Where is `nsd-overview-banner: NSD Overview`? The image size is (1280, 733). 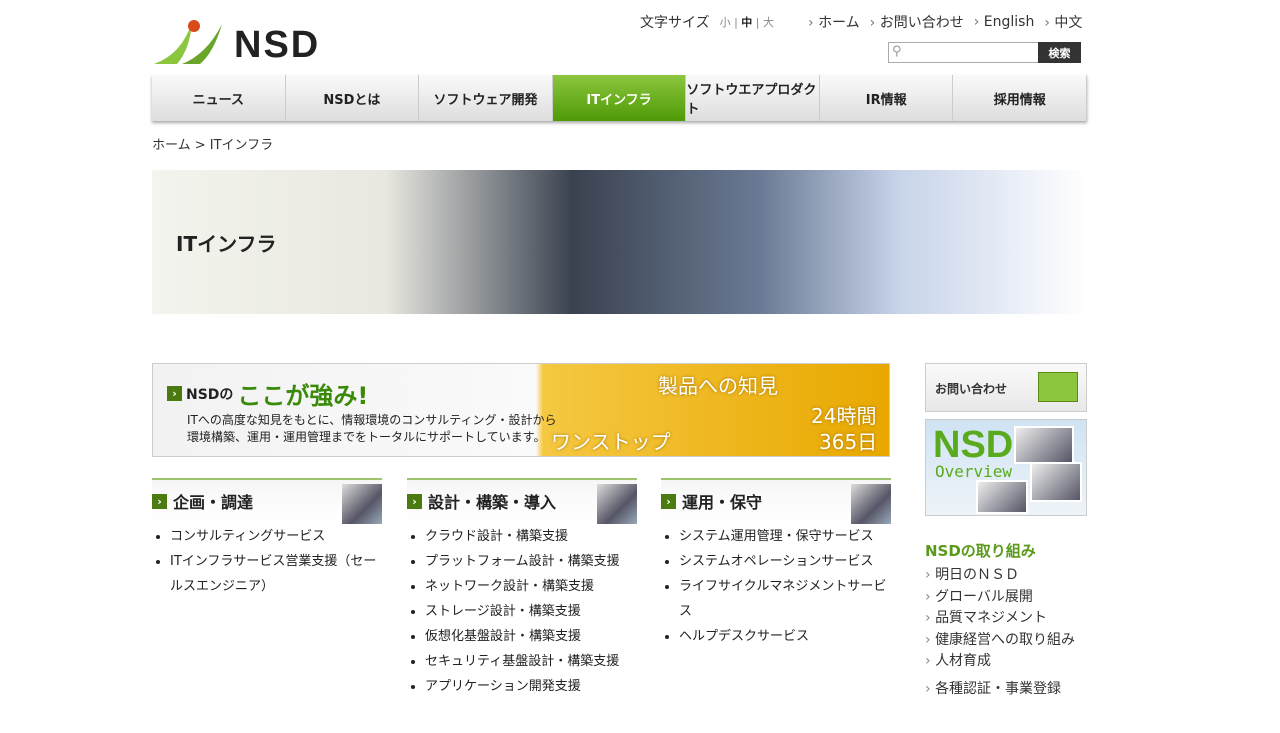 nsd-overview-banner: NSD Overview is located at coordinates (1006, 467).